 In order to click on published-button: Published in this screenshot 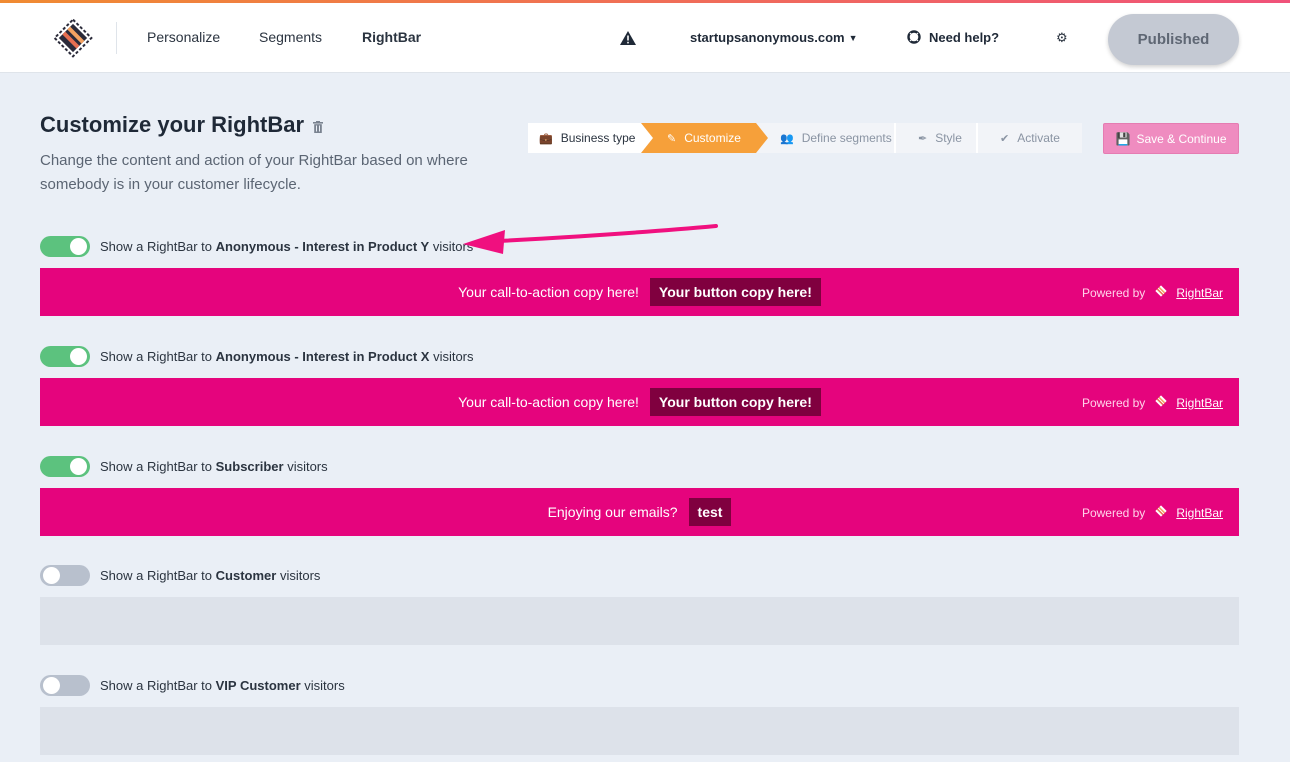, I will do `click(1173, 39)`.